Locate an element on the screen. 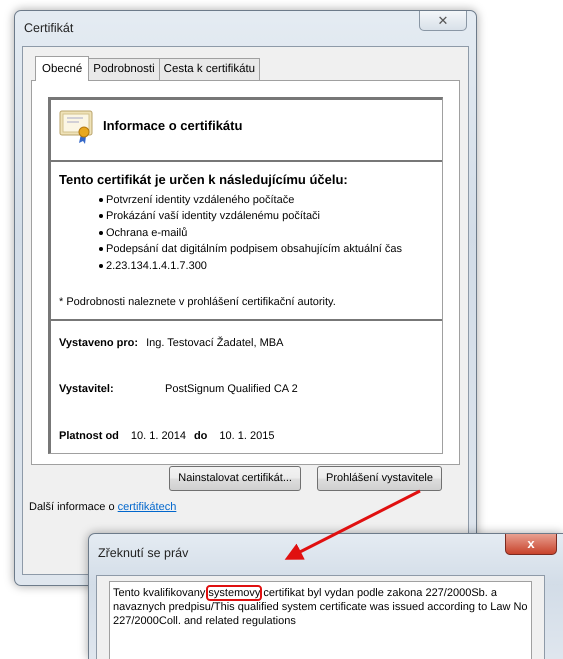 This screenshot has width=563, height=659. field-label: do is located at coordinates (201, 436).